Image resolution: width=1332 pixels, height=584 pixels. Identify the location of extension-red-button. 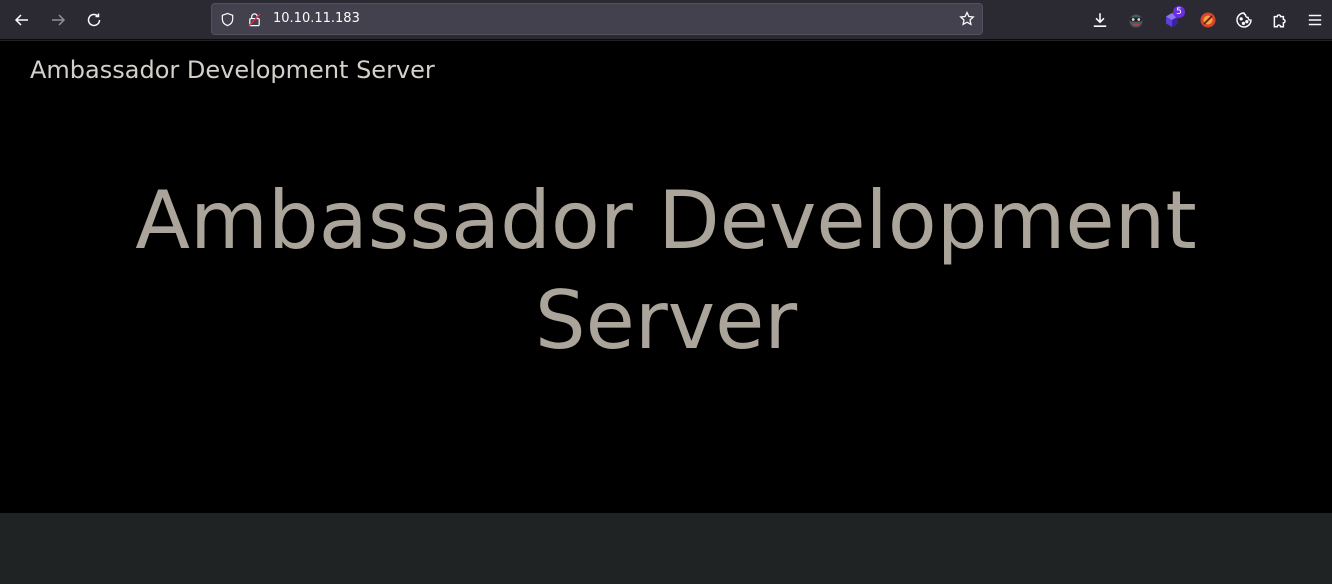
(1208, 20).